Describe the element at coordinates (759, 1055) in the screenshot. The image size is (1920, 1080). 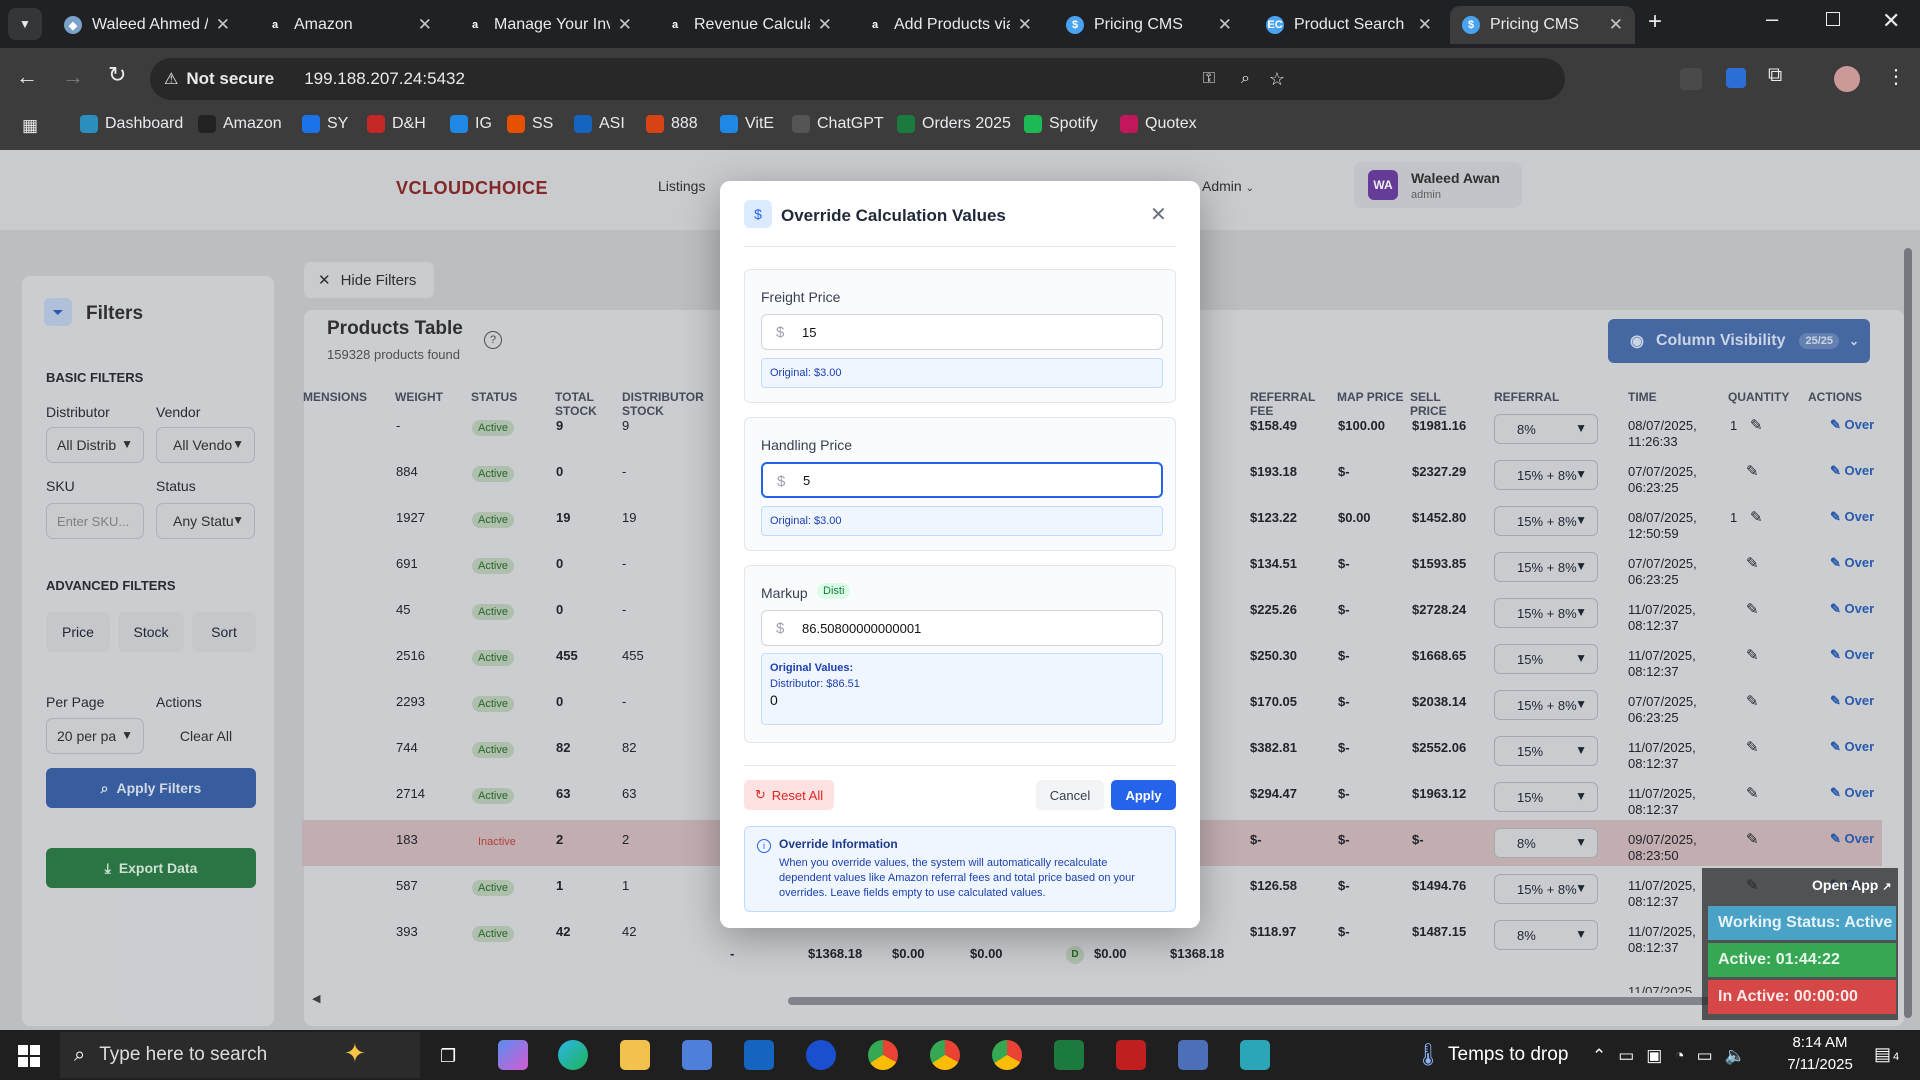
I see `outlook-icon` at that location.